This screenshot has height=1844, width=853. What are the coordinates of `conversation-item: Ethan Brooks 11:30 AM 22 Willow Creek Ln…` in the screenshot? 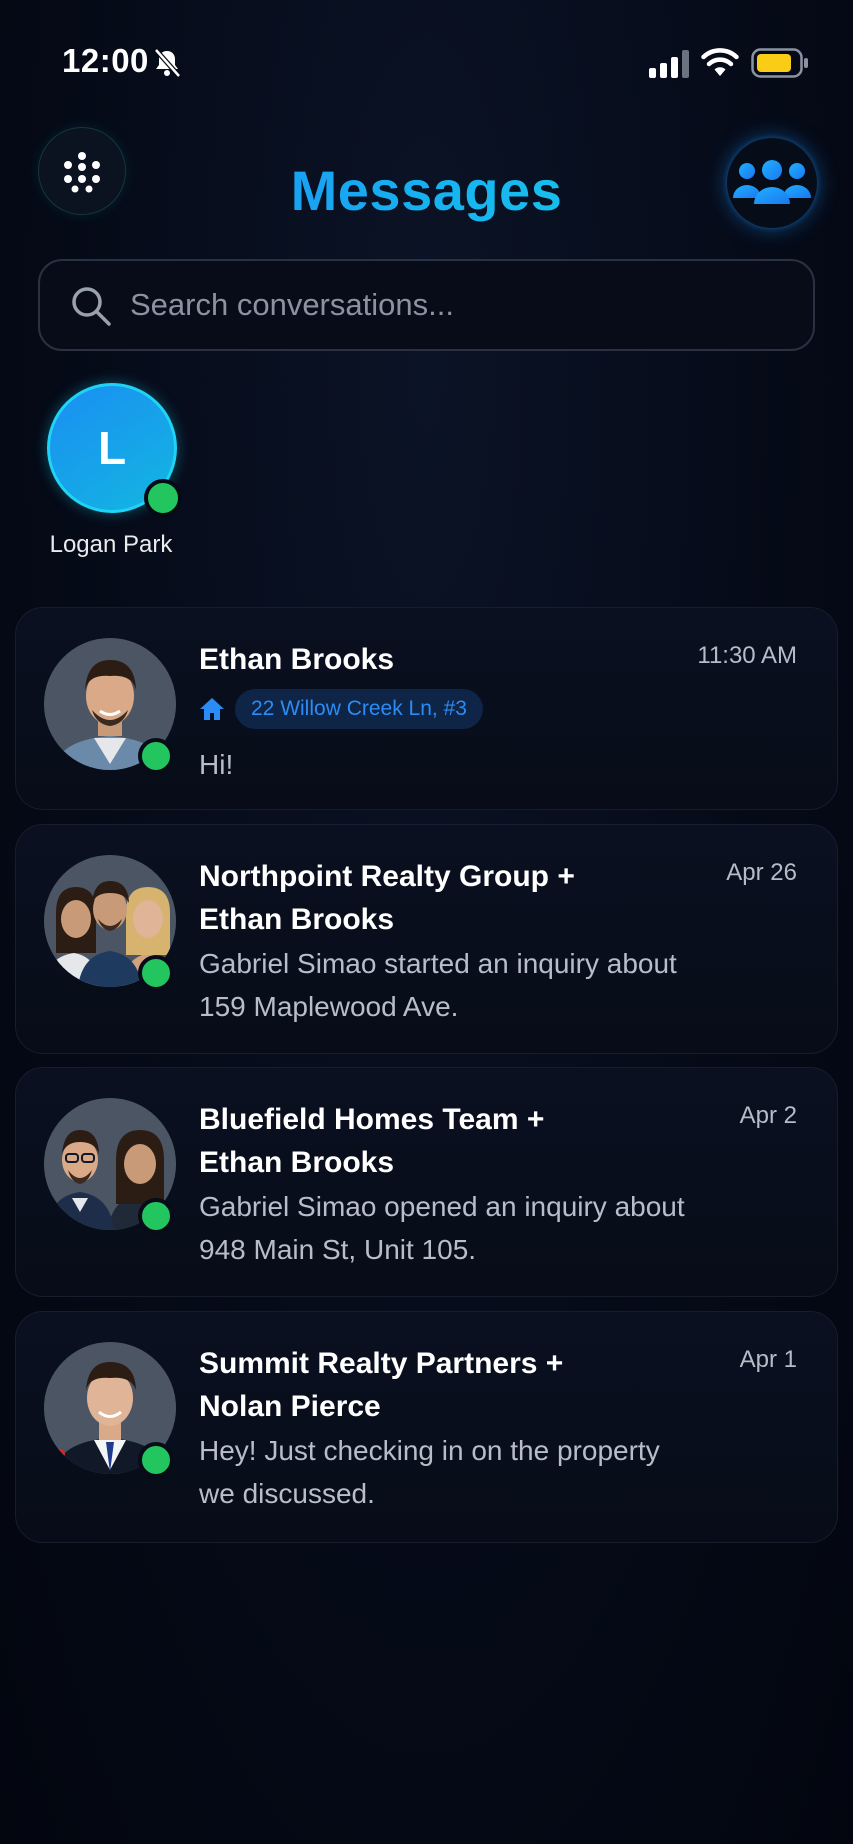 It's located at (426, 708).